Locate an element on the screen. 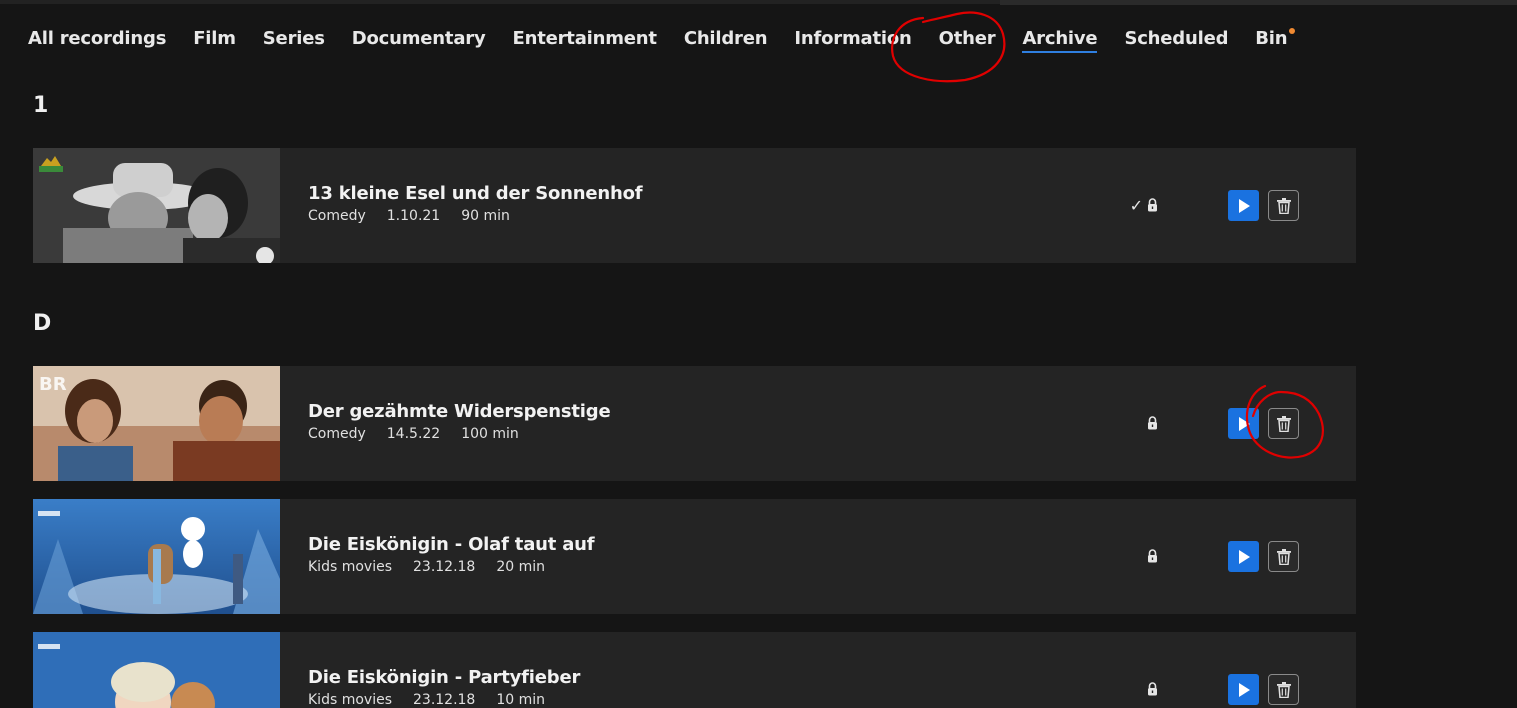 This screenshot has width=1517, height=708. tab-film: Film is located at coordinates (214, 38).